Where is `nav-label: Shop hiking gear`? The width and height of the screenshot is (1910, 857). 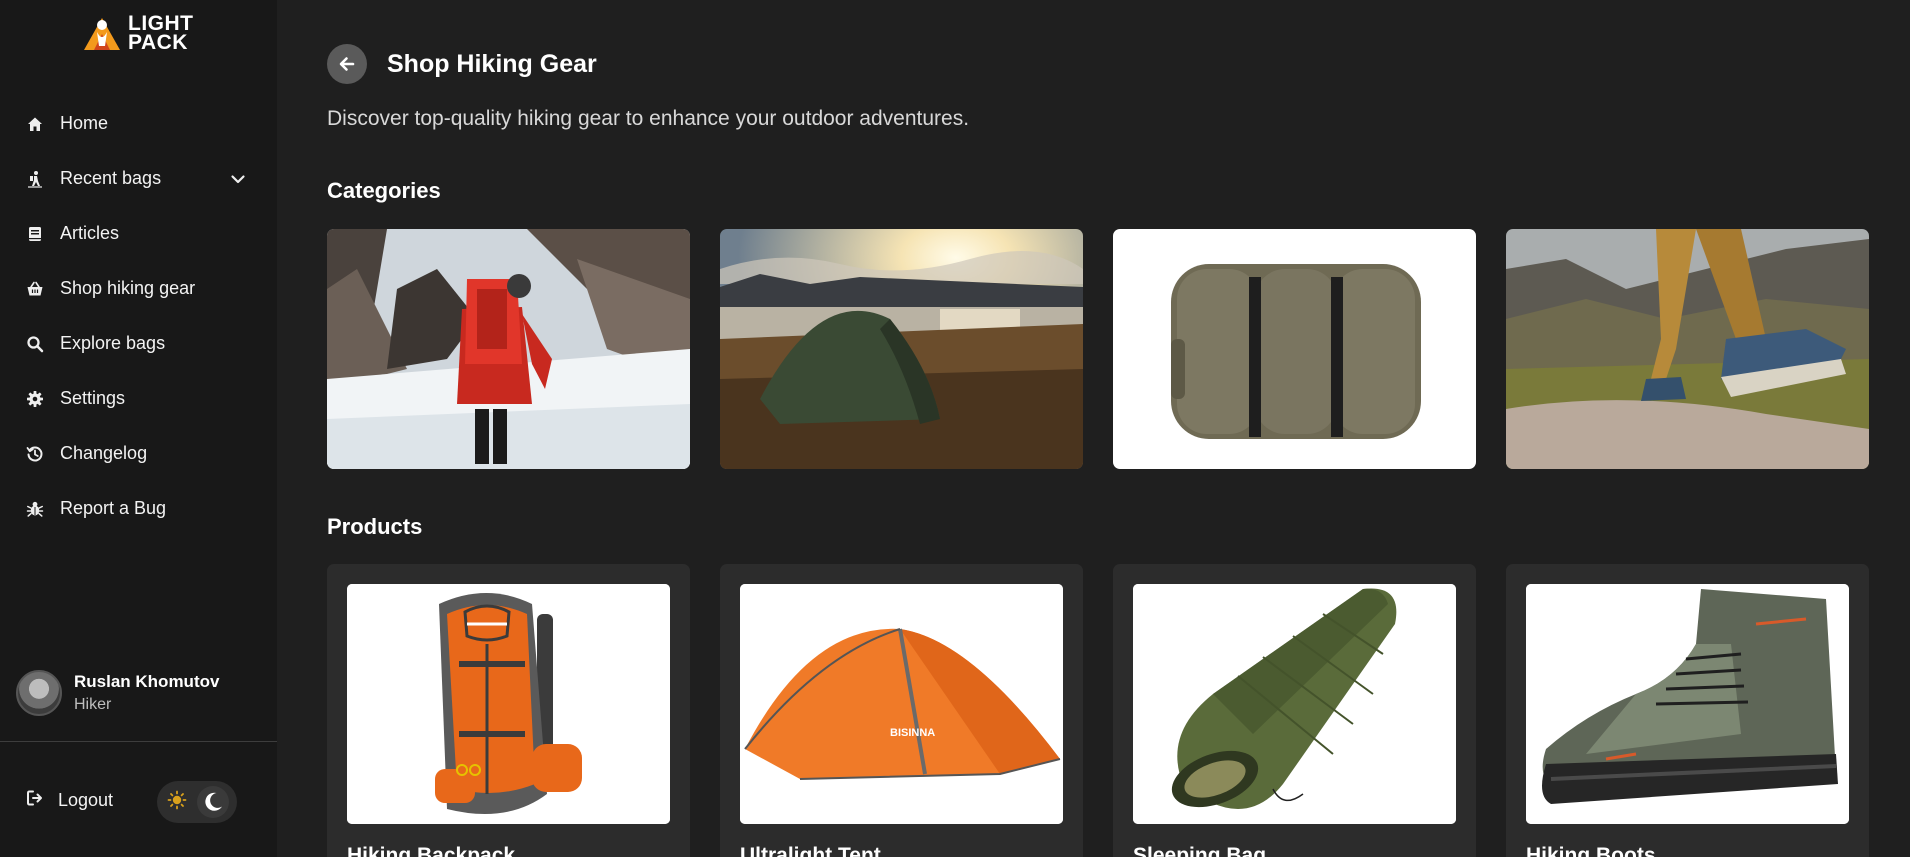 nav-label: Shop hiking gear is located at coordinates (128, 288).